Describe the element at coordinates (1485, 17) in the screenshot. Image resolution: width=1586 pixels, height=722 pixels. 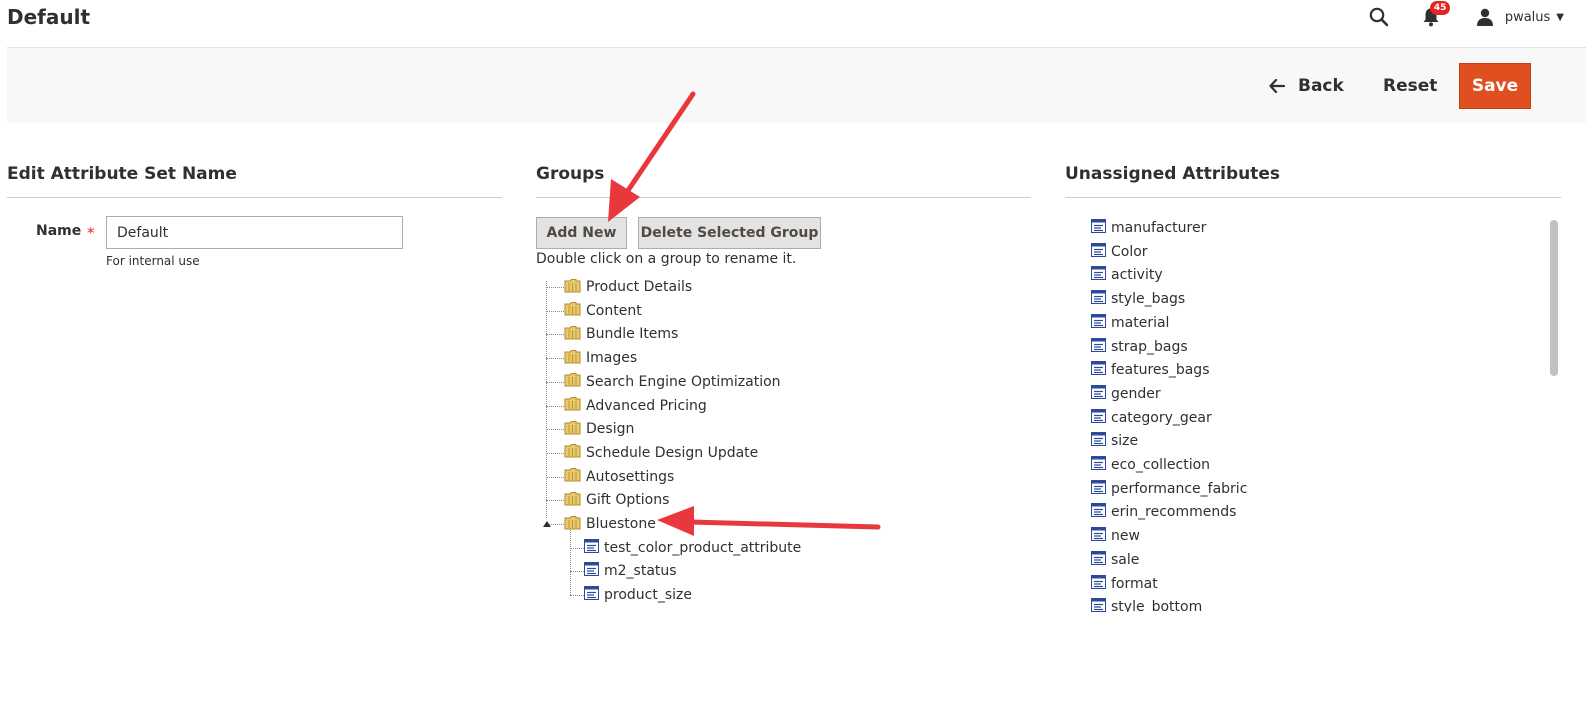
I see `user-avatar-icon` at that location.